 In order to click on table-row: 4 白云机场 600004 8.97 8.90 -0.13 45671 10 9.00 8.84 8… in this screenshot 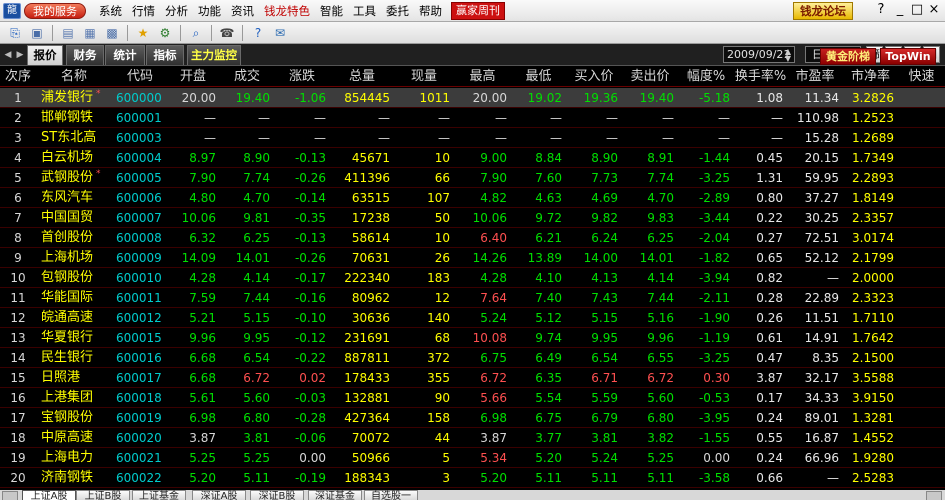, I will do `click(472, 158)`.